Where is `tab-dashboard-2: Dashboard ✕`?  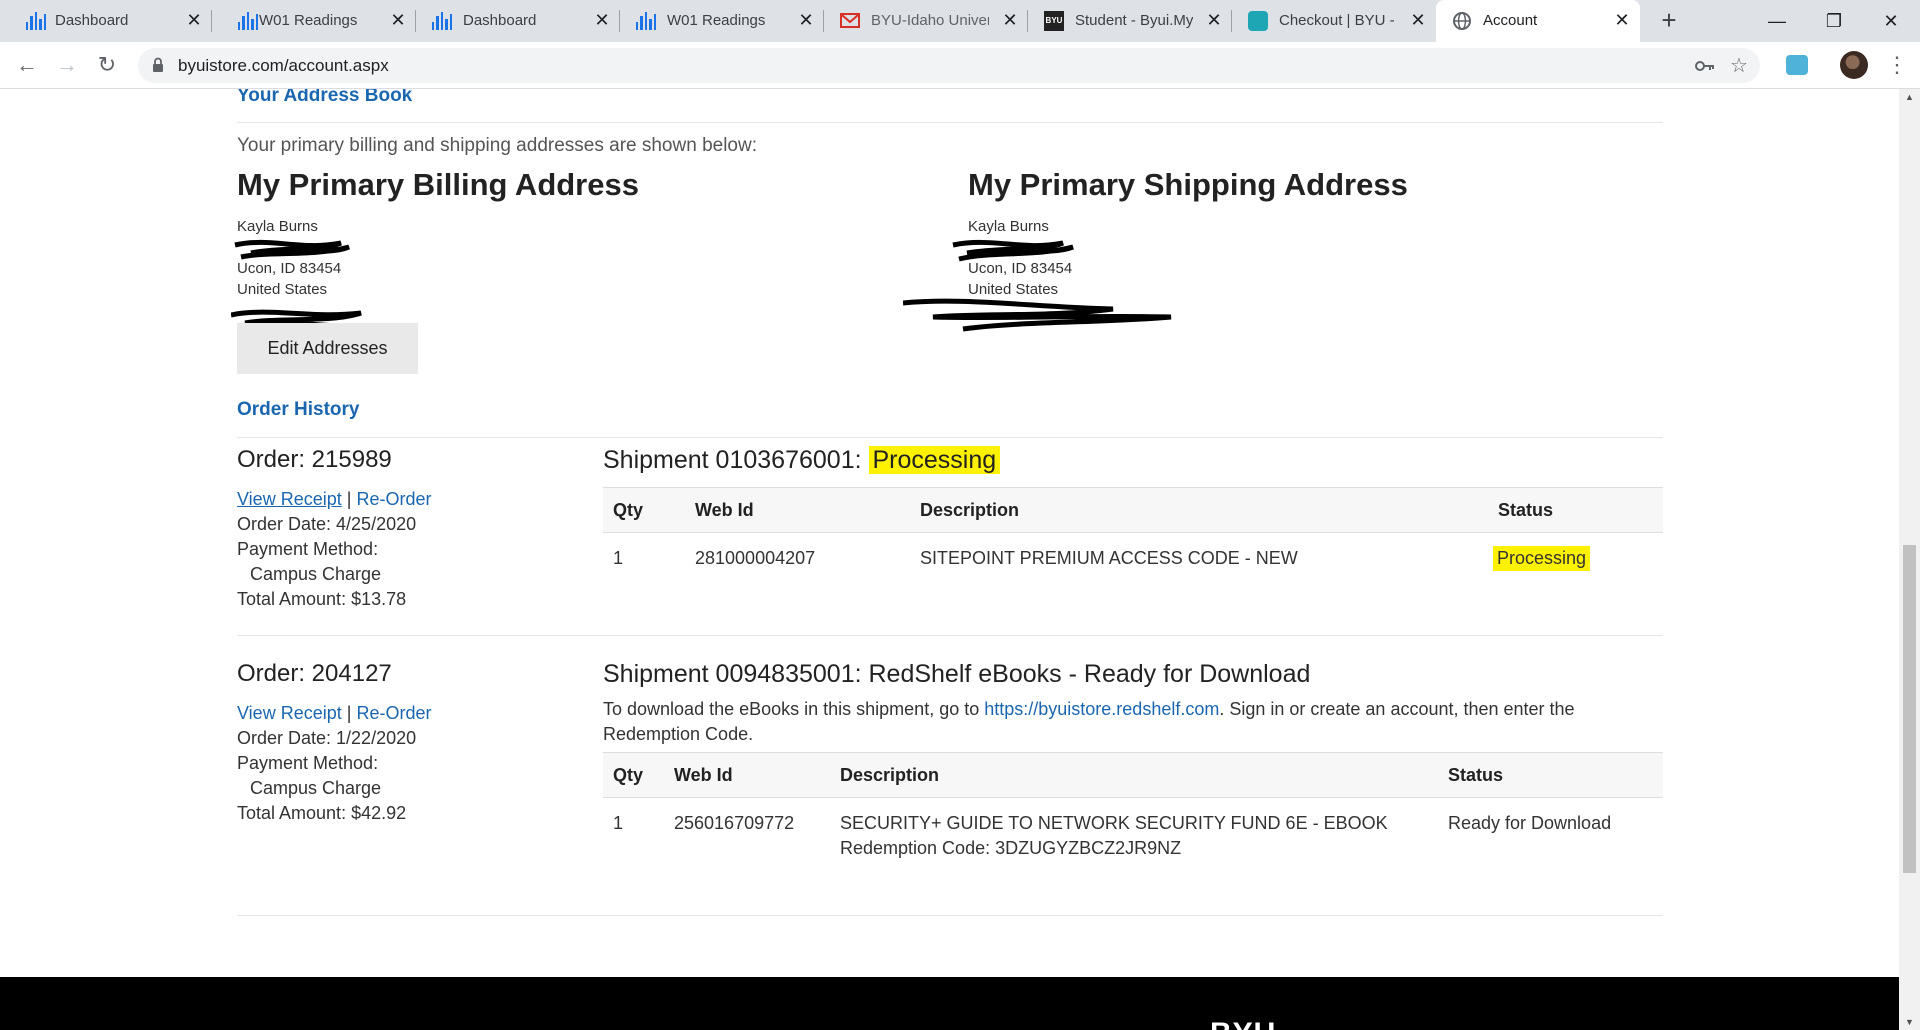
tab-dashboard-2: Dashboard ✕ is located at coordinates (518, 21).